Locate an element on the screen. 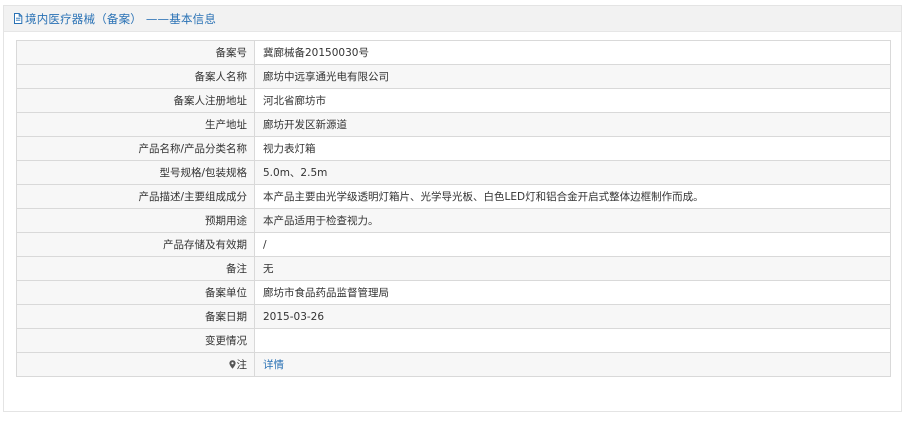 The height and width of the screenshot is (421, 906). note-value-cell: 详情 is located at coordinates (572, 364).